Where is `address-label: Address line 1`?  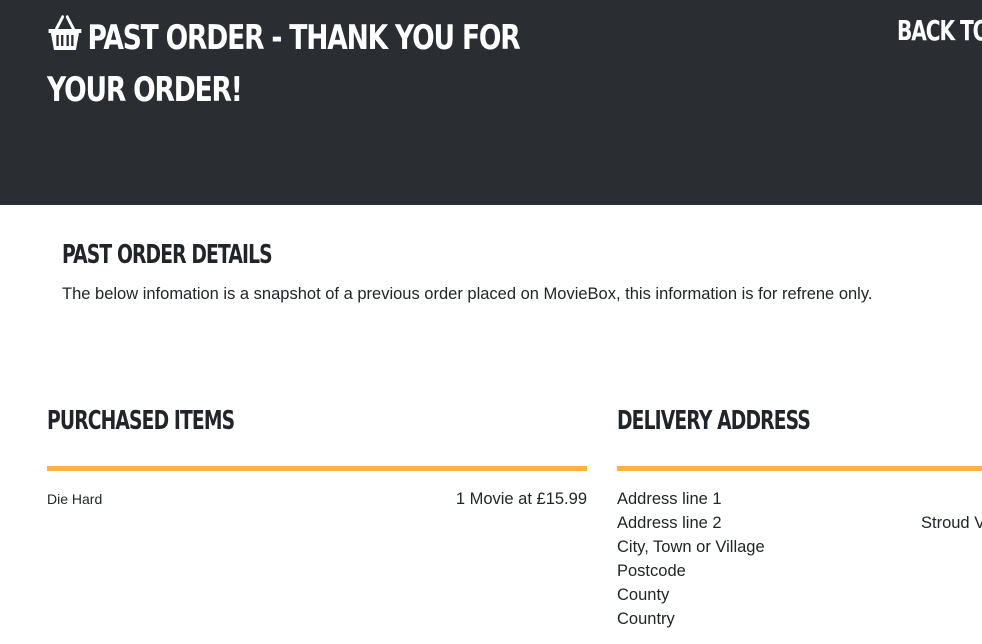 address-label: Address line 1 is located at coordinates (669, 499).